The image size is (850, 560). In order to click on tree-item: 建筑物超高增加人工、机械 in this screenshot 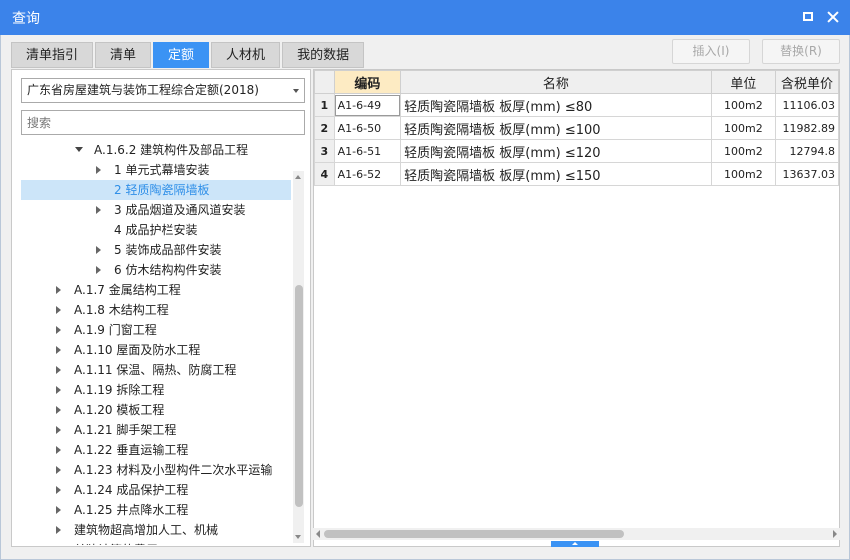, I will do `click(156, 530)`.